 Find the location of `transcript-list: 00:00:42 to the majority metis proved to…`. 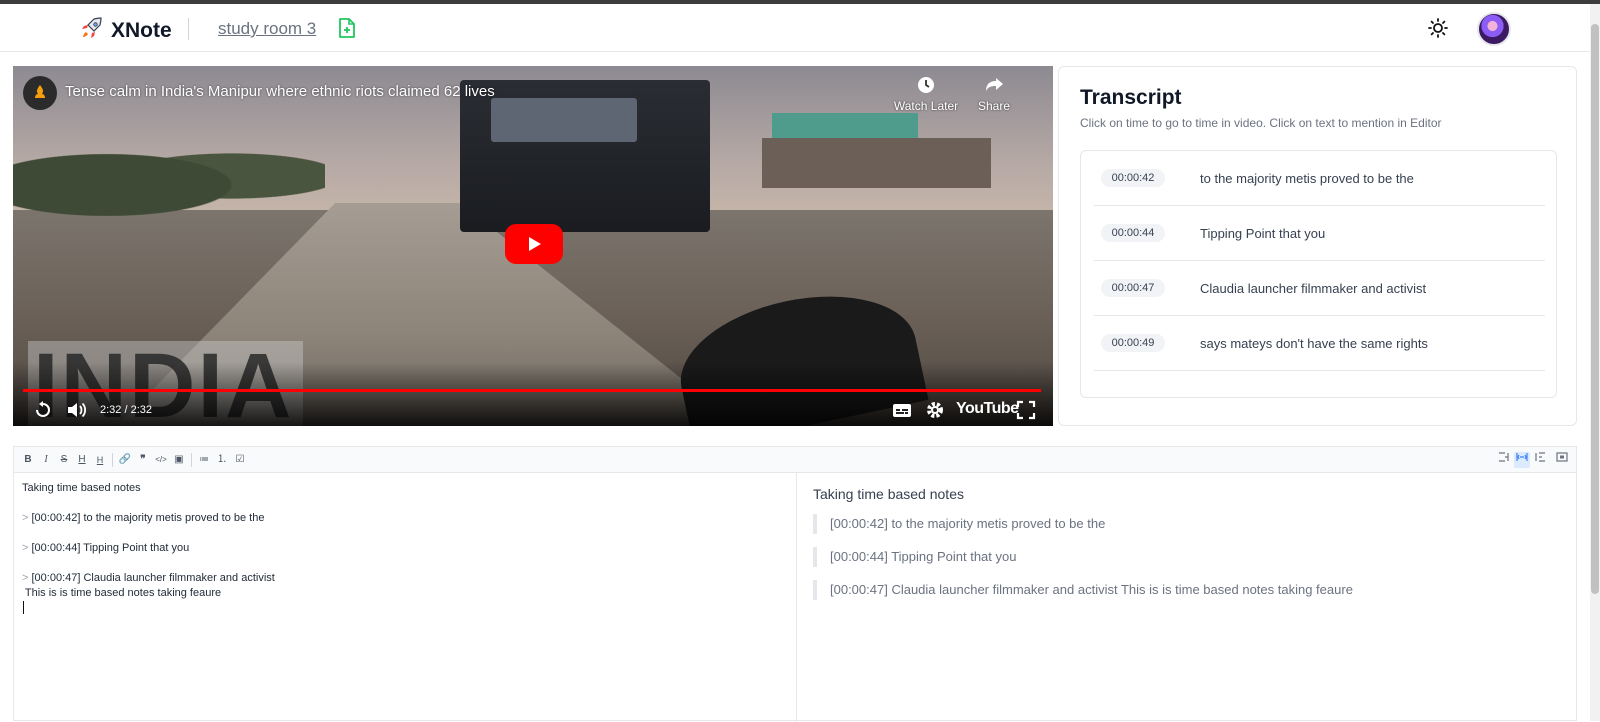

transcript-list: 00:00:42 to the majority metis proved to… is located at coordinates (1318, 274).